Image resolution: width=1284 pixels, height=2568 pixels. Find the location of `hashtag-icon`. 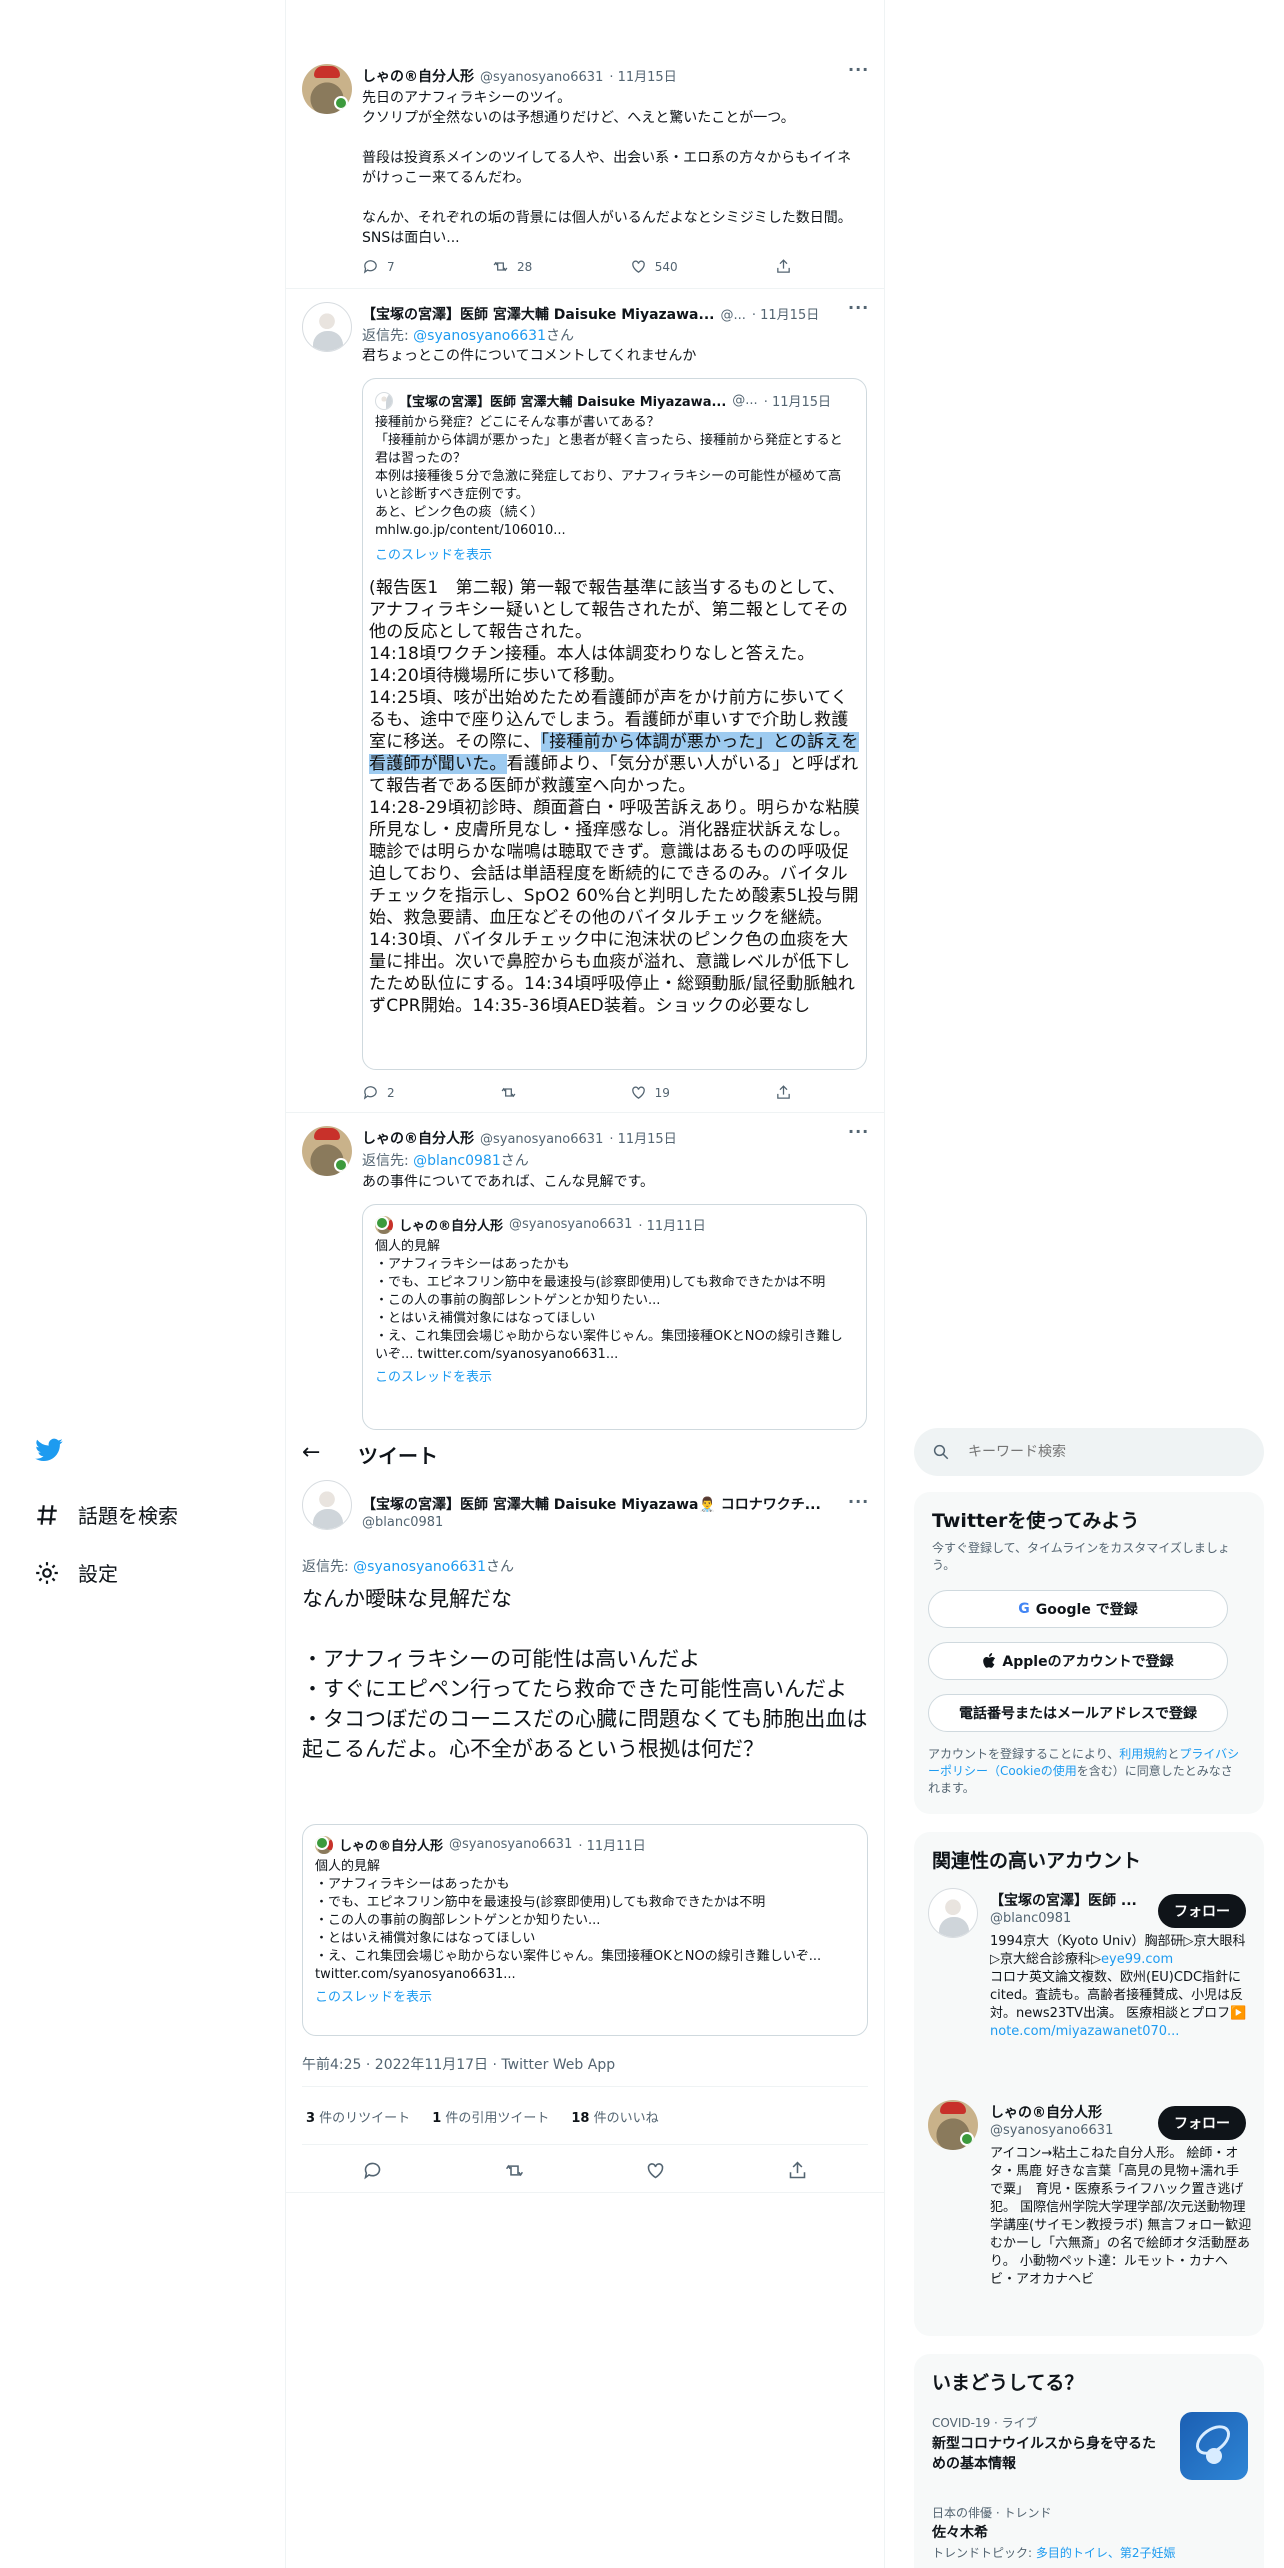

hashtag-icon is located at coordinates (47, 1514).